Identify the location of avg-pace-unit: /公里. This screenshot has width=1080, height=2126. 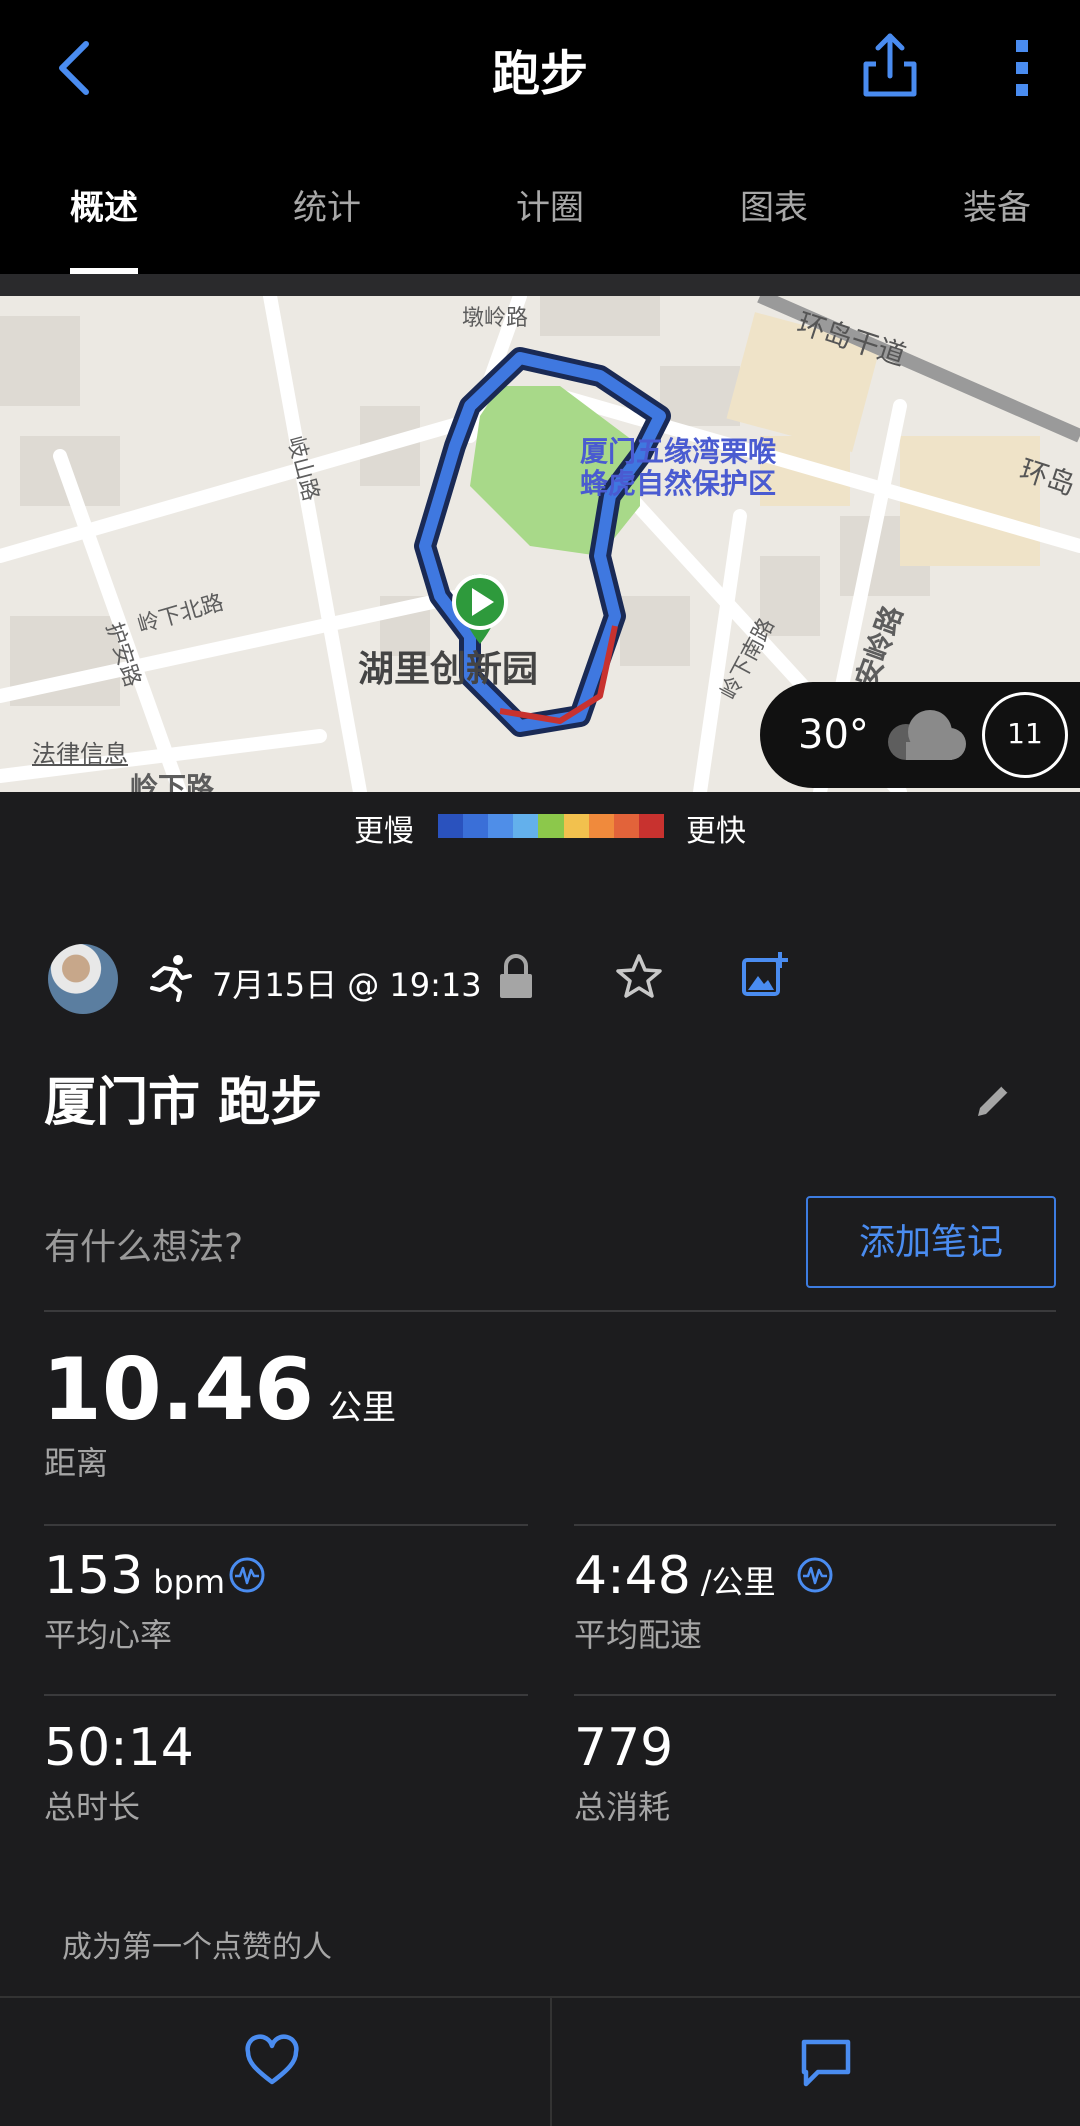
(738, 1582).